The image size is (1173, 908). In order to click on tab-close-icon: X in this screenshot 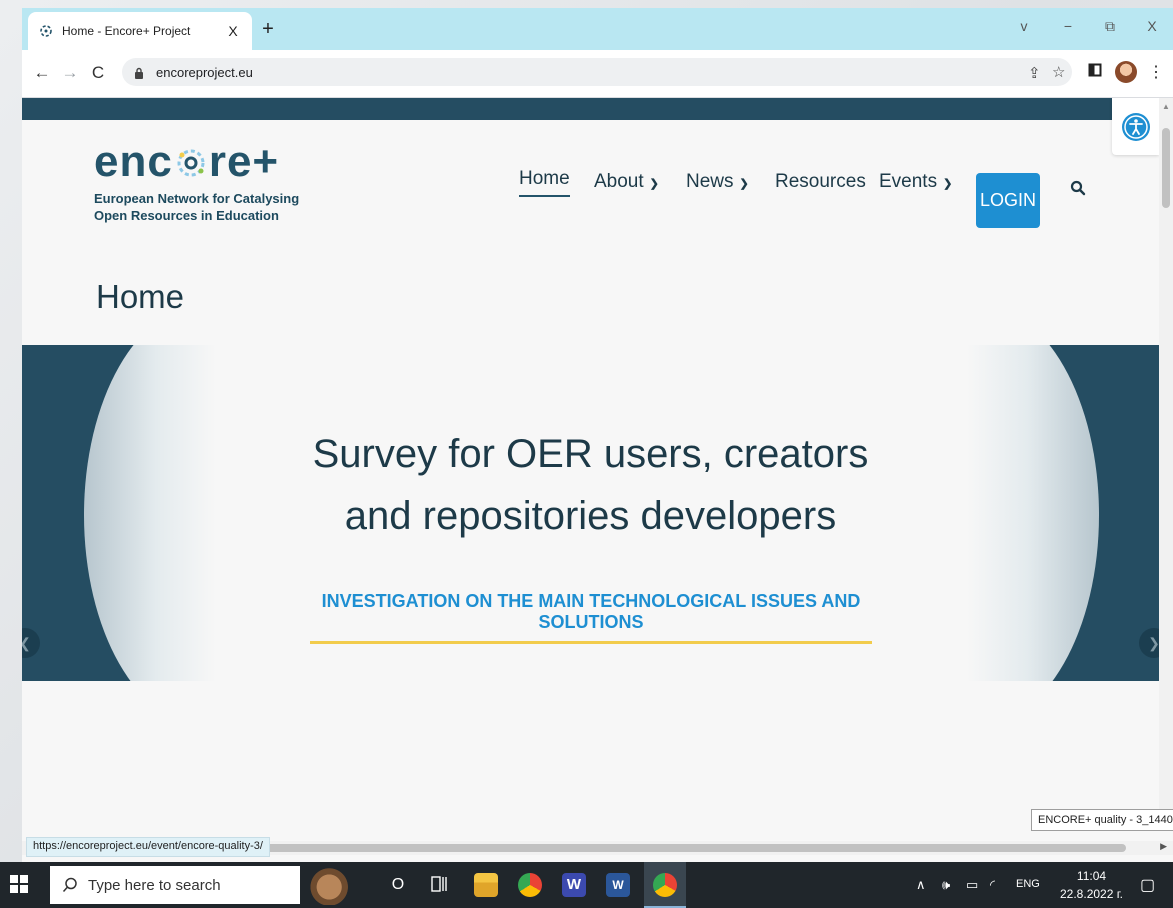, I will do `click(233, 31)`.